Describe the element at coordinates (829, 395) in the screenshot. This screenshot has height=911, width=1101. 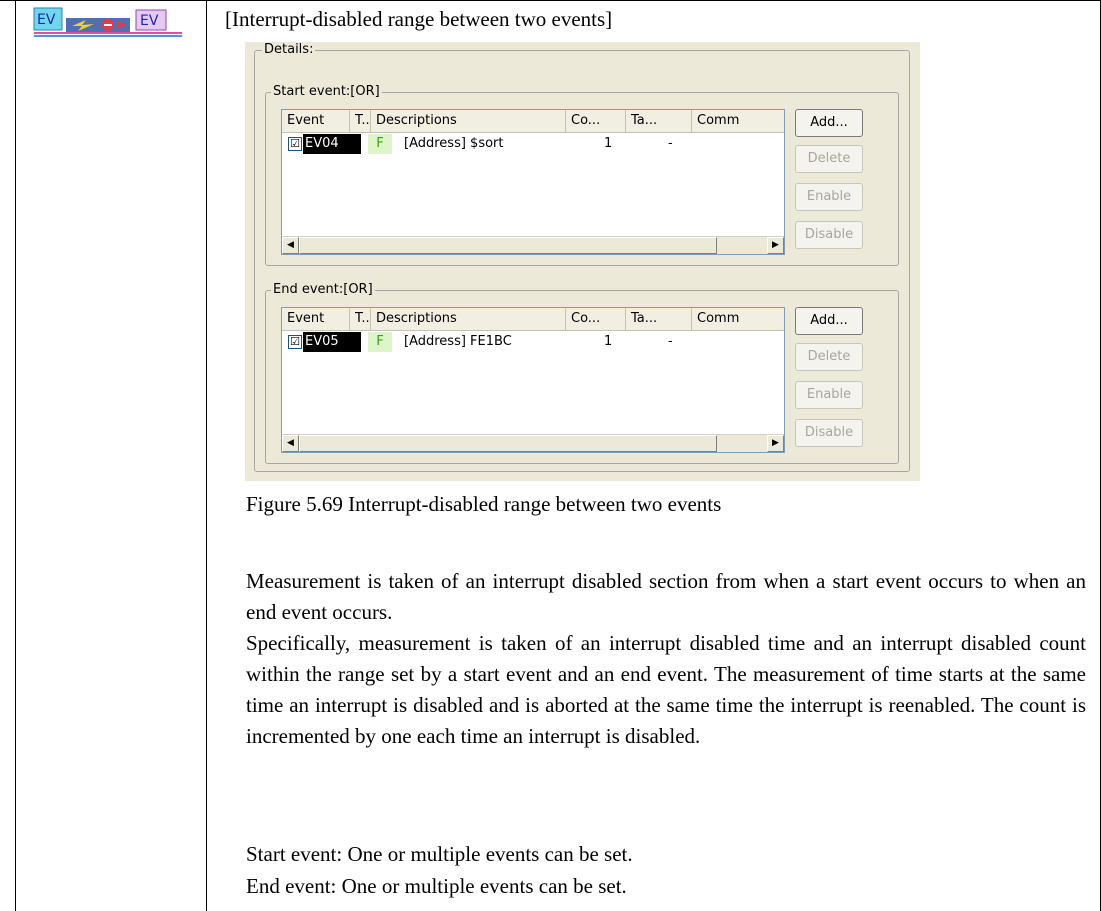
I see `end-enable-button: Enable` at that location.